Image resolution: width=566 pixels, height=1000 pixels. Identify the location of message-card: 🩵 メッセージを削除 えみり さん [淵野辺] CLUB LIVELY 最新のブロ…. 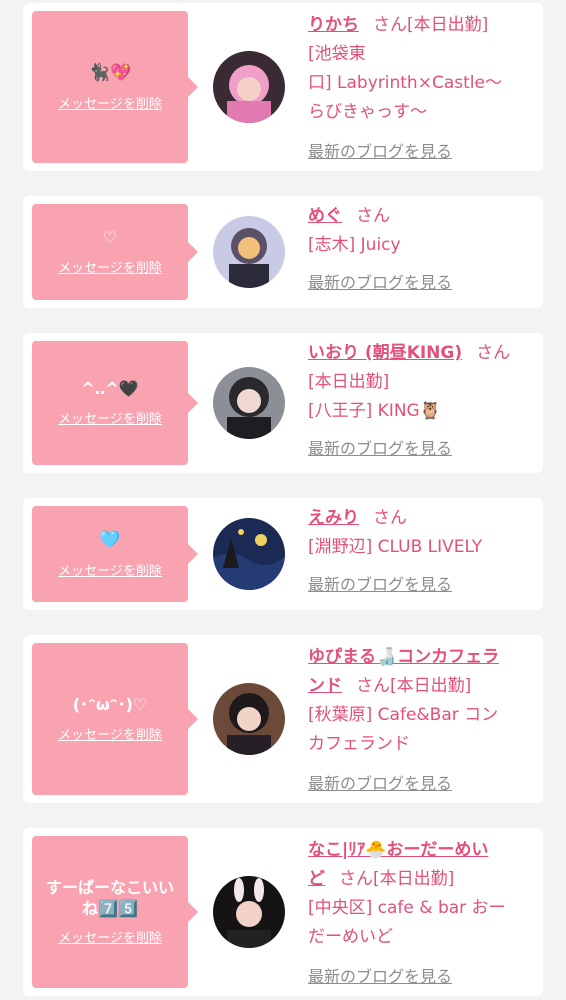
(283, 554).